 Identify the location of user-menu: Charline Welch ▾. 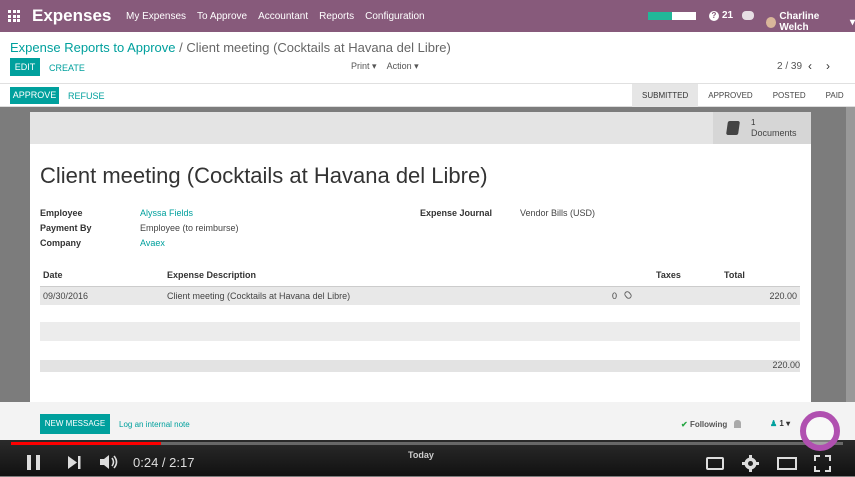
(810, 22).